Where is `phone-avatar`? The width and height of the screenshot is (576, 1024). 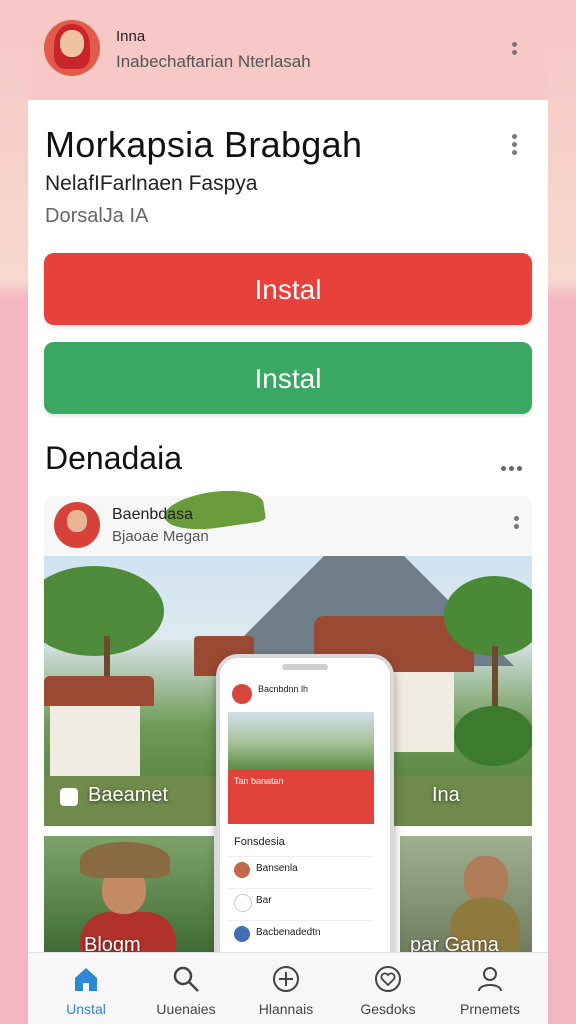
phone-avatar is located at coordinates (242, 694).